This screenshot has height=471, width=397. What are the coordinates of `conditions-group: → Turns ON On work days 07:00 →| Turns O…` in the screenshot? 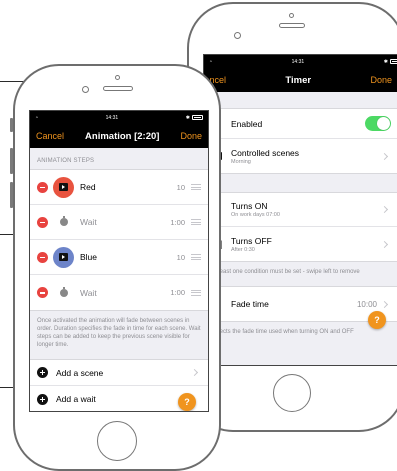 It's located at (300, 227).